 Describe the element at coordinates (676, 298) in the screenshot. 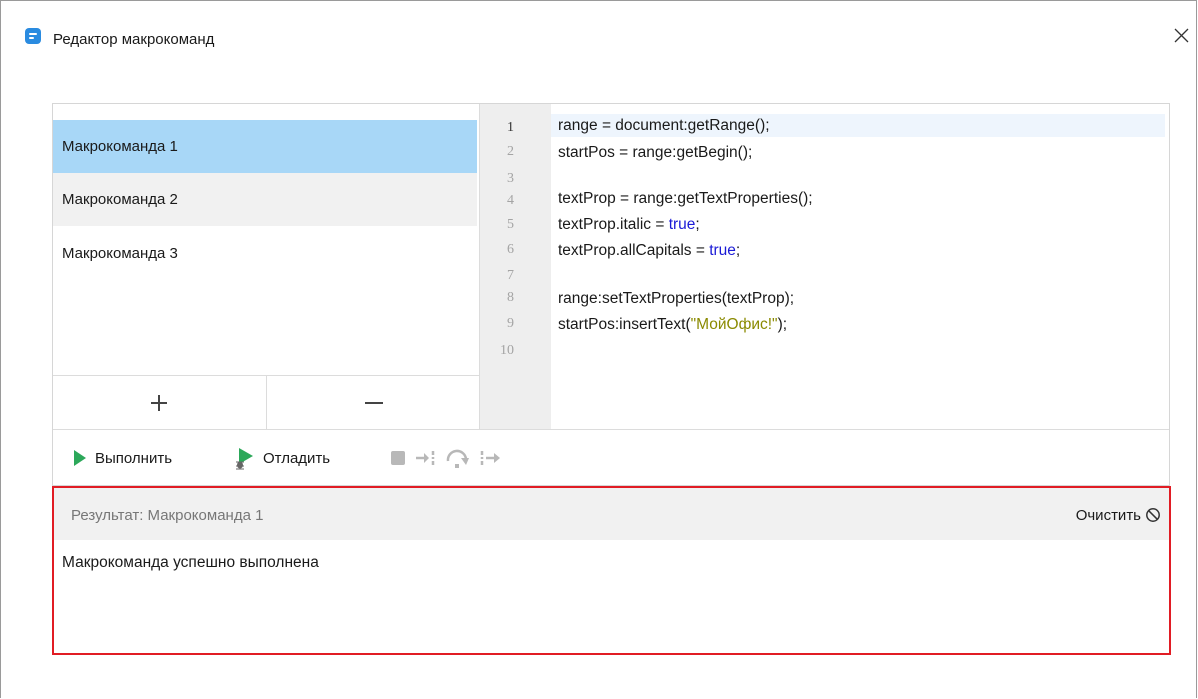

I see `code-line: range:setTextProperties(textProp);` at that location.